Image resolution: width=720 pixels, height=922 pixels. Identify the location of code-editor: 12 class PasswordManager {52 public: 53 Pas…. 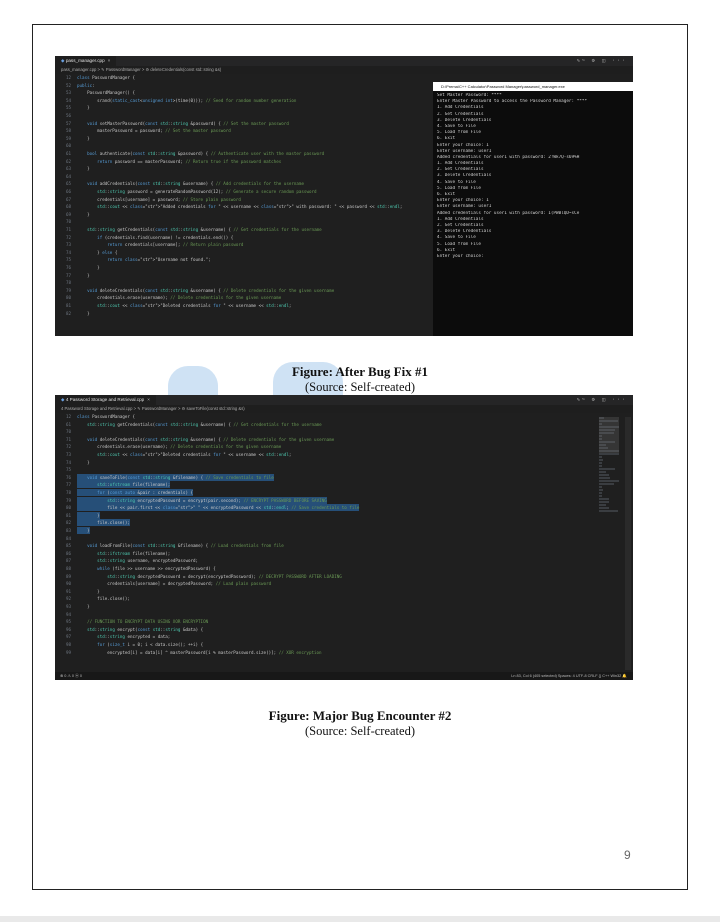
(228, 205).